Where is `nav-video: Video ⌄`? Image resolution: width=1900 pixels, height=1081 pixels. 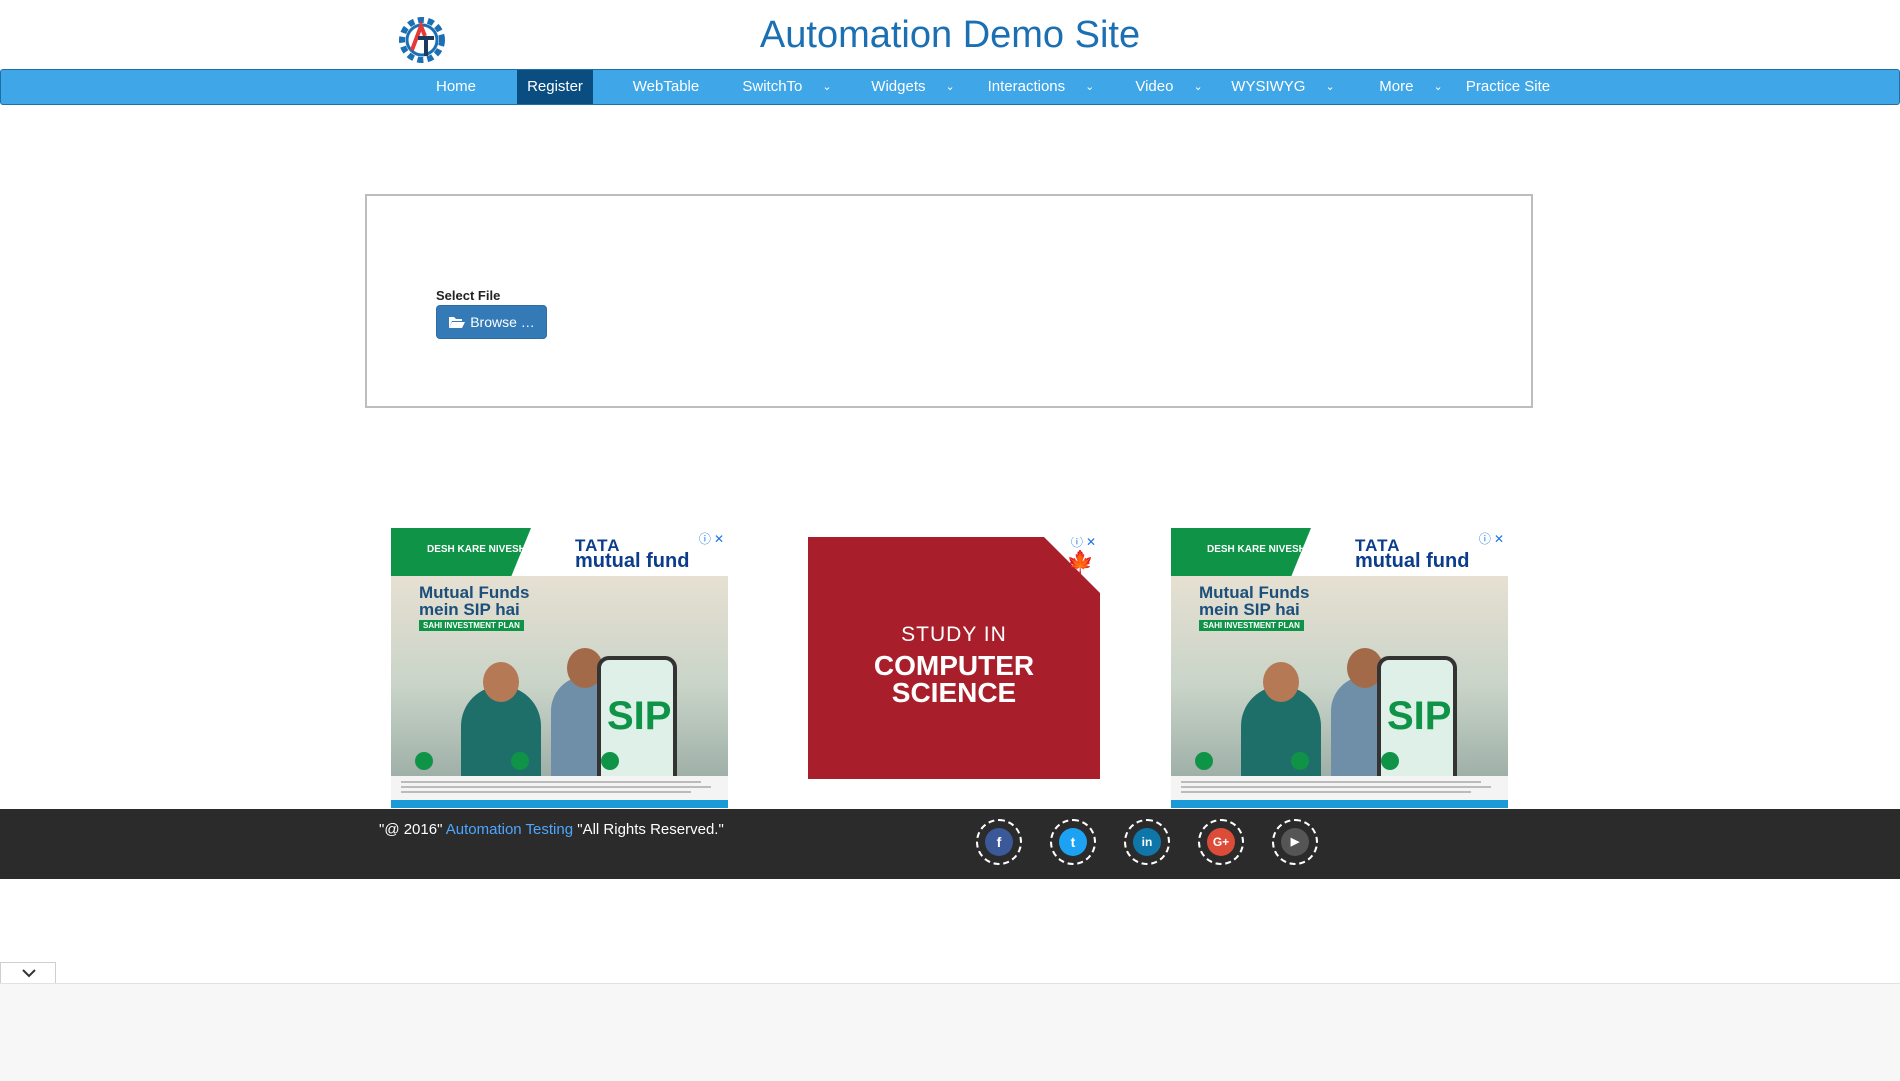
nav-video: Video ⌄ is located at coordinates (1169, 87).